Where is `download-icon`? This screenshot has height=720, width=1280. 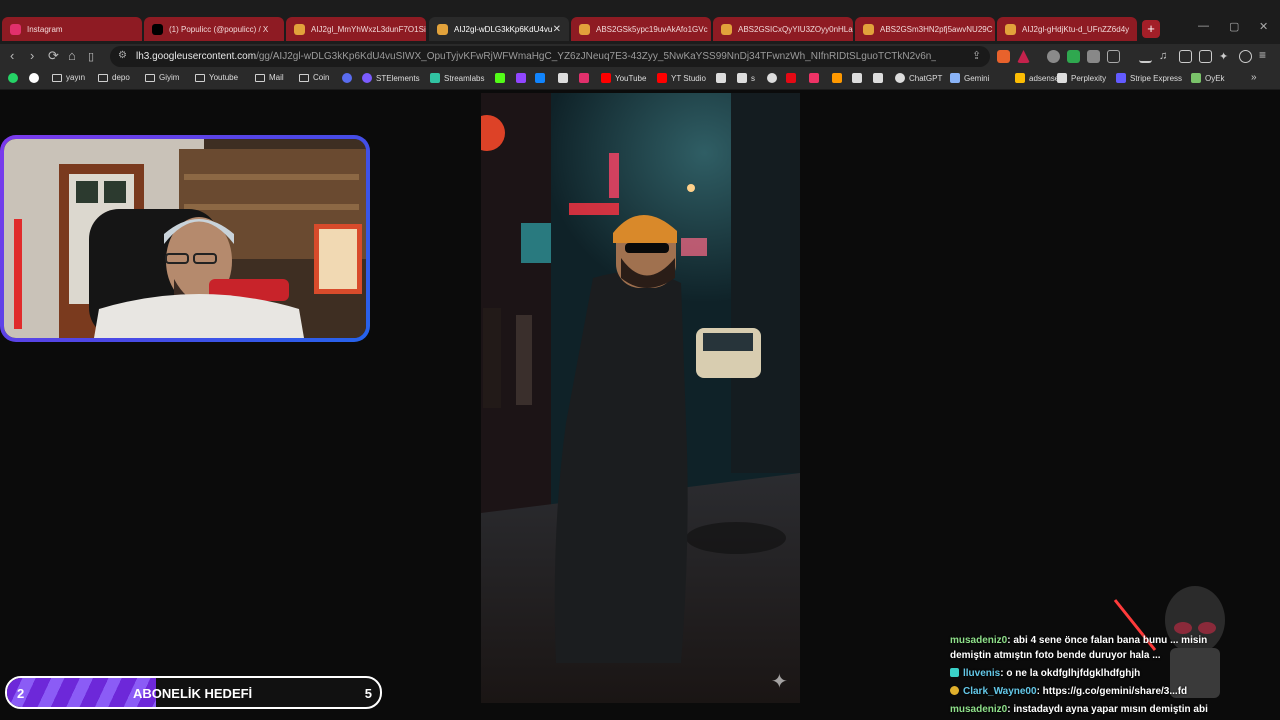
download-icon is located at coordinates (1145, 56).